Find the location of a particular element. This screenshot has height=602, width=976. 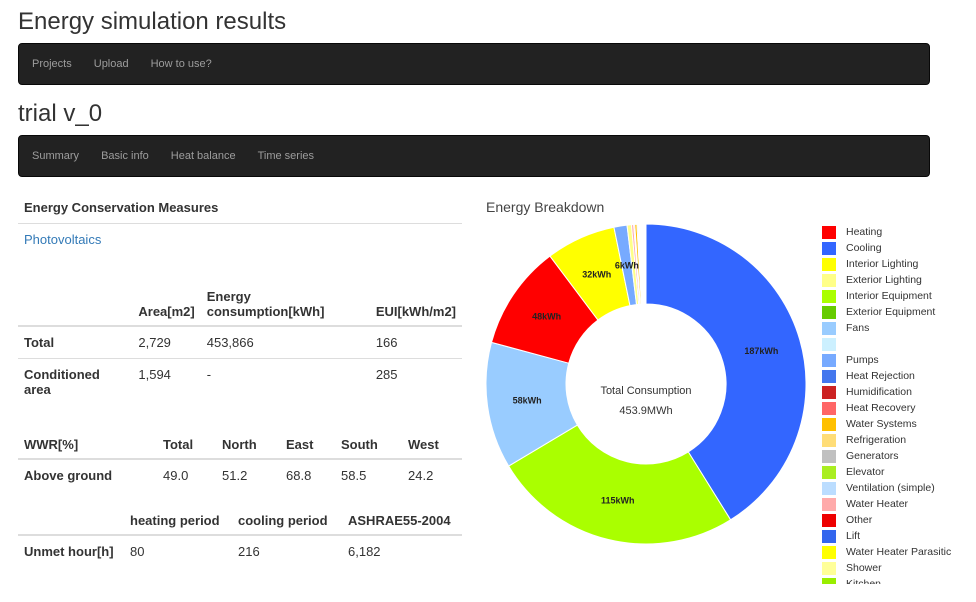

legend-item: Heat Recovery is located at coordinates (899, 408).